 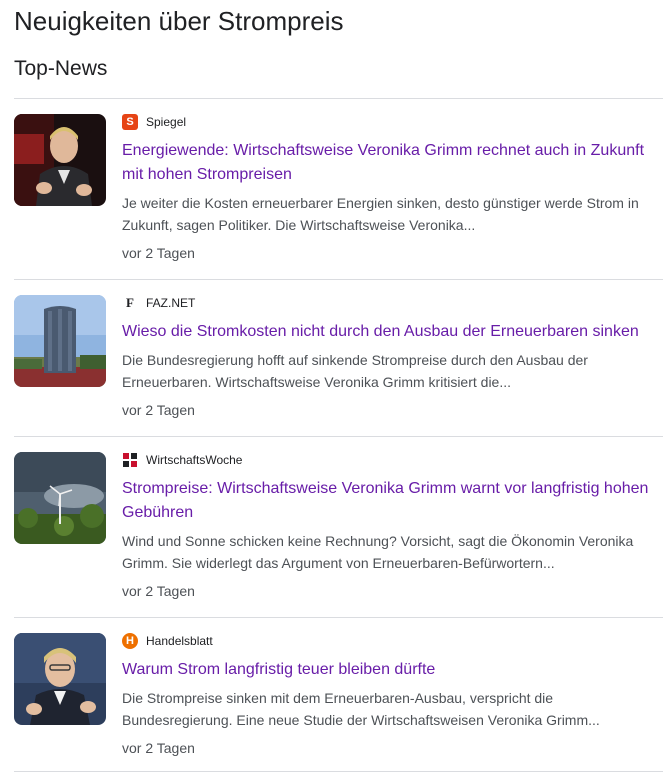 I want to click on handelsblatt-logo-icon: H, so click(x=130, y=641).